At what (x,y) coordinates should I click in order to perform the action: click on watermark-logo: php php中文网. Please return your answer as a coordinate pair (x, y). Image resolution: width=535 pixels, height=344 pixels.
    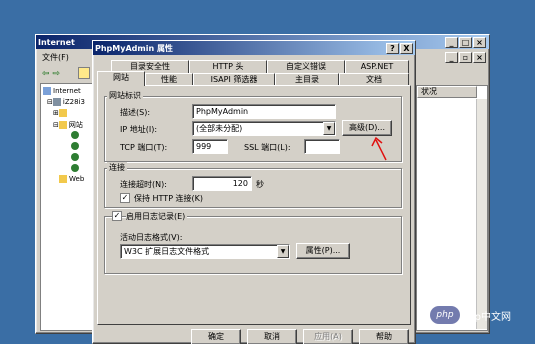
    Looking at the image, I should click on (470, 315).